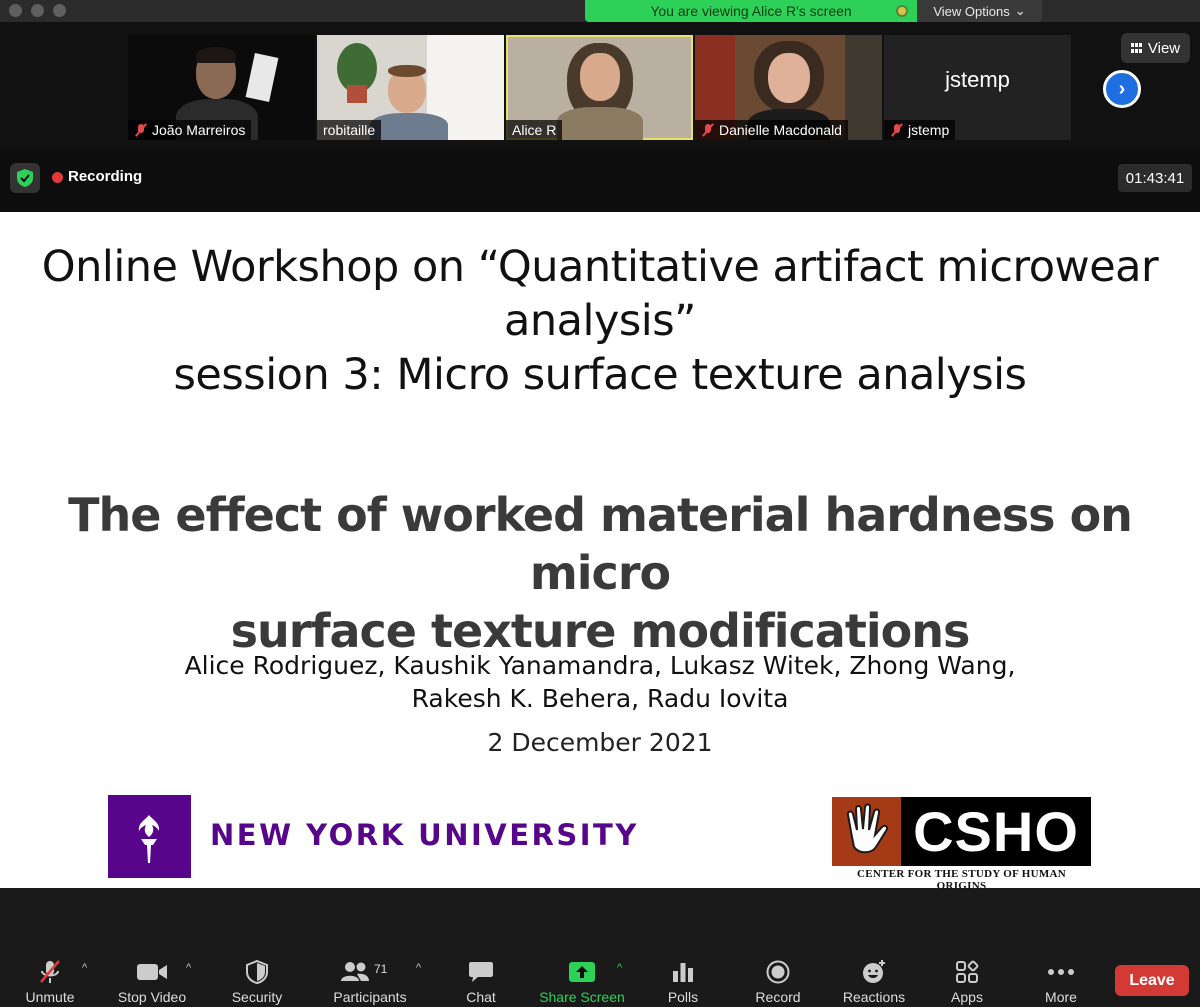 The height and width of the screenshot is (1007, 1200). What do you see at coordinates (778, 972) in the screenshot?
I see `record-icon` at bounding box center [778, 972].